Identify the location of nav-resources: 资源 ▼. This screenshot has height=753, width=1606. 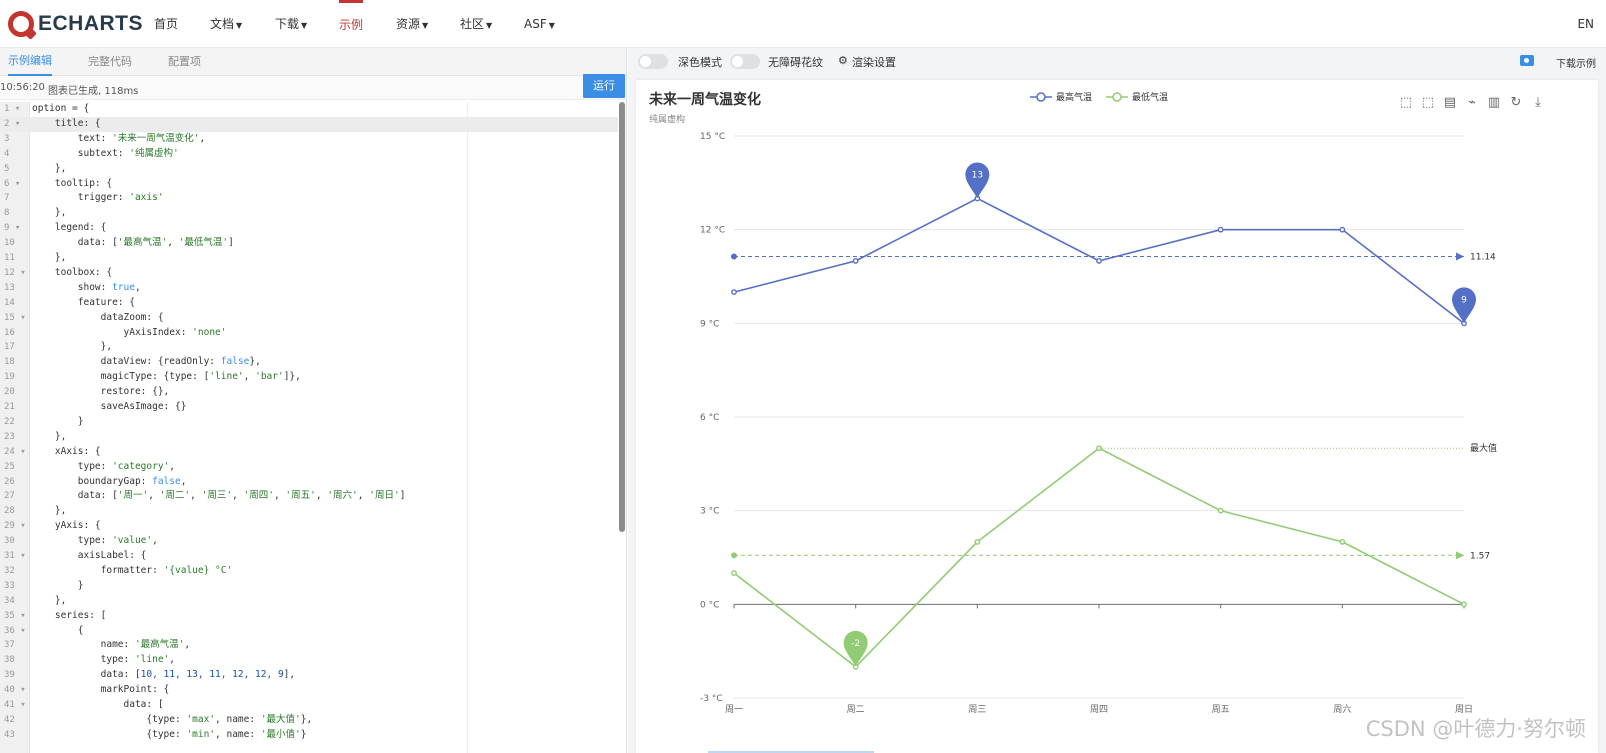
(412, 24).